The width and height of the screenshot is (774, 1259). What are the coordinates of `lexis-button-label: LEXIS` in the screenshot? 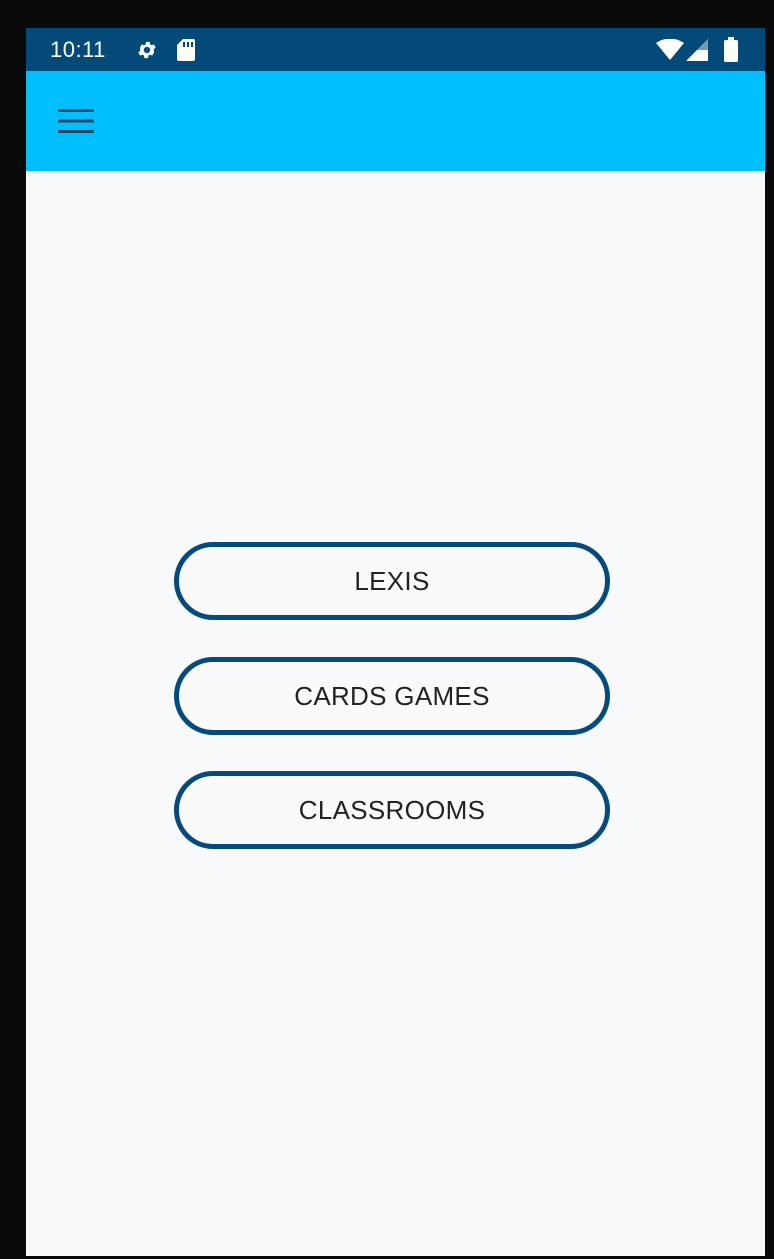 It's located at (392, 580).